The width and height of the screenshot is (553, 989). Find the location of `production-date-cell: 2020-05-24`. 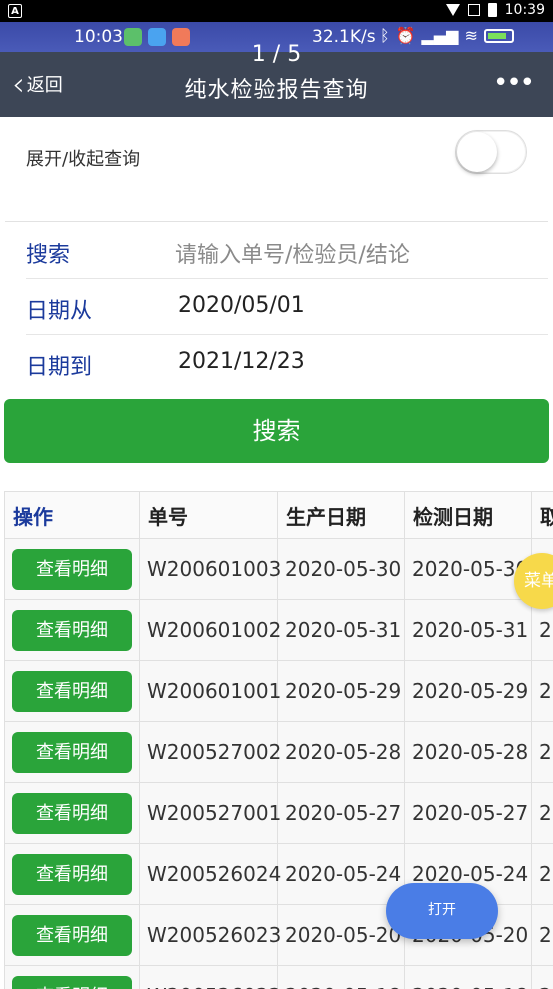

production-date-cell: 2020-05-24 is located at coordinates (341, 874).